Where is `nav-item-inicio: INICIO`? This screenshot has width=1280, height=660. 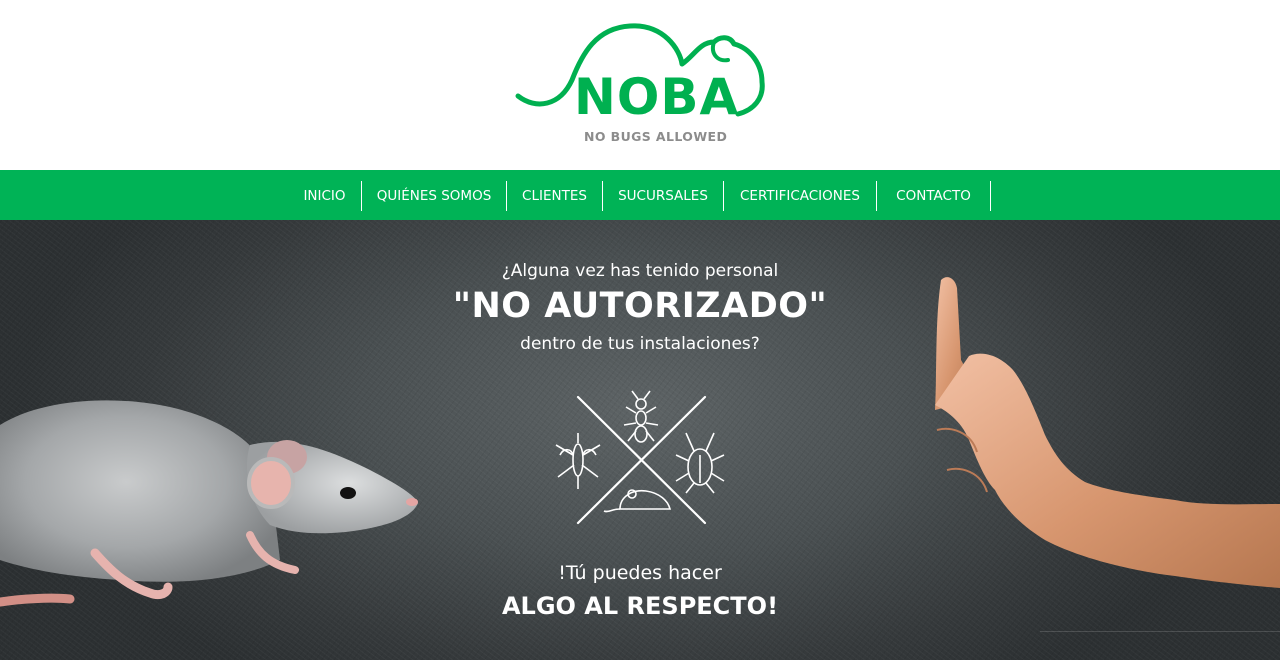 nav-item-inicio: INICIO is located at coordinates (325, 196).